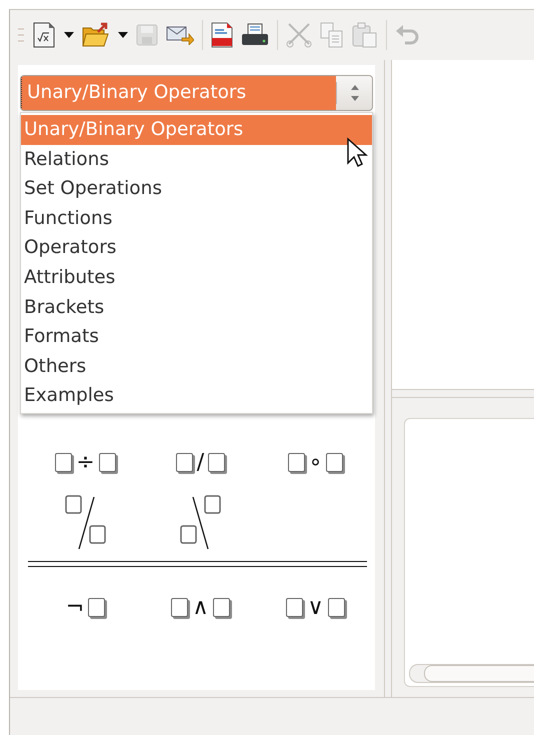 This screenshot has width=534, height=735. What do you see at coordinates (196, 248) in the screenshot?
I see `dropdown-option: Operators` at bounding box center [196, 248].